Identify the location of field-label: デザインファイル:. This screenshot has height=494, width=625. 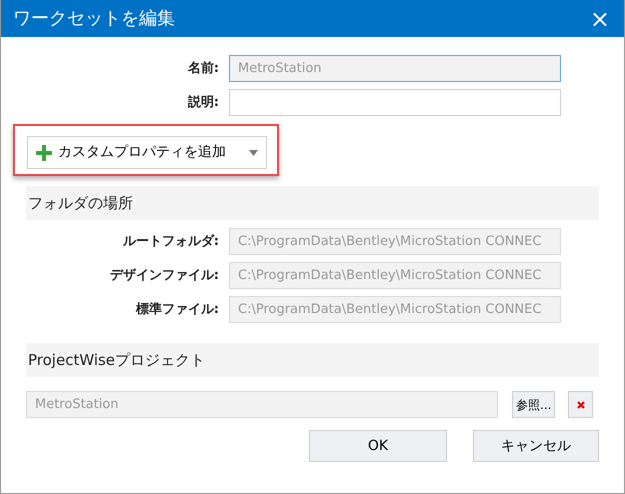
(164, 275).